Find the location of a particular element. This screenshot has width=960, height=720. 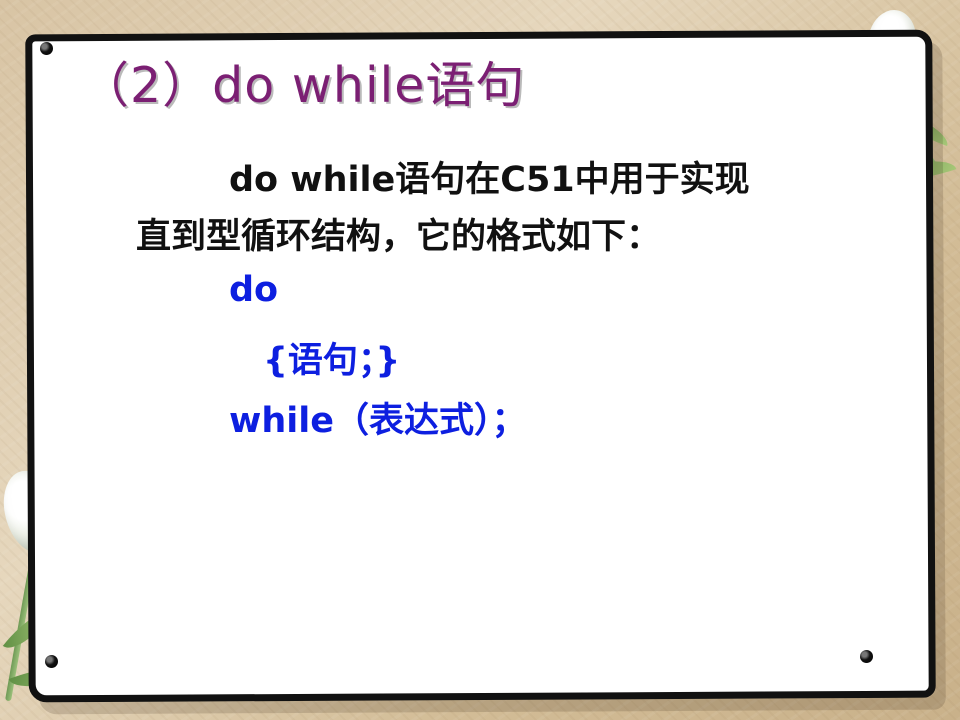

description-paragraph: do while语句在C51中用于实现 直到型循环结构，它的格式如下： is located at coordinates (491, 209).